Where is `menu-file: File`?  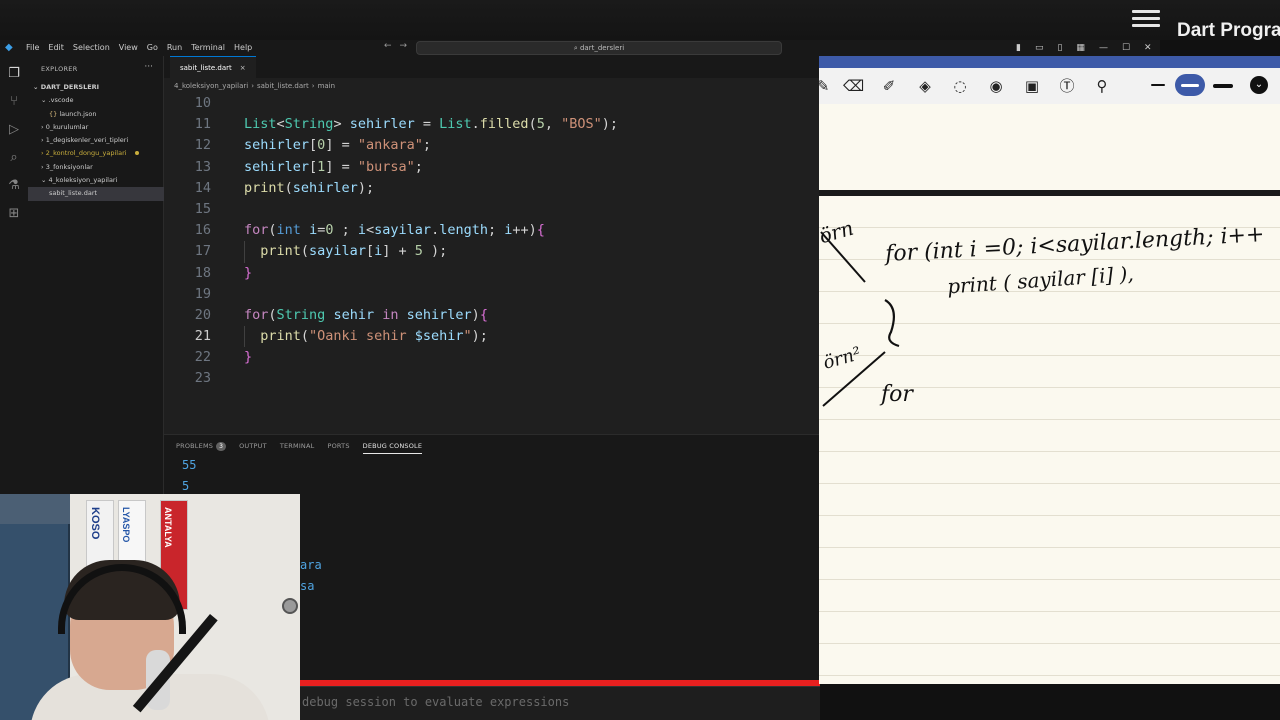 menu-file: File is located at coordinates (32, 48).